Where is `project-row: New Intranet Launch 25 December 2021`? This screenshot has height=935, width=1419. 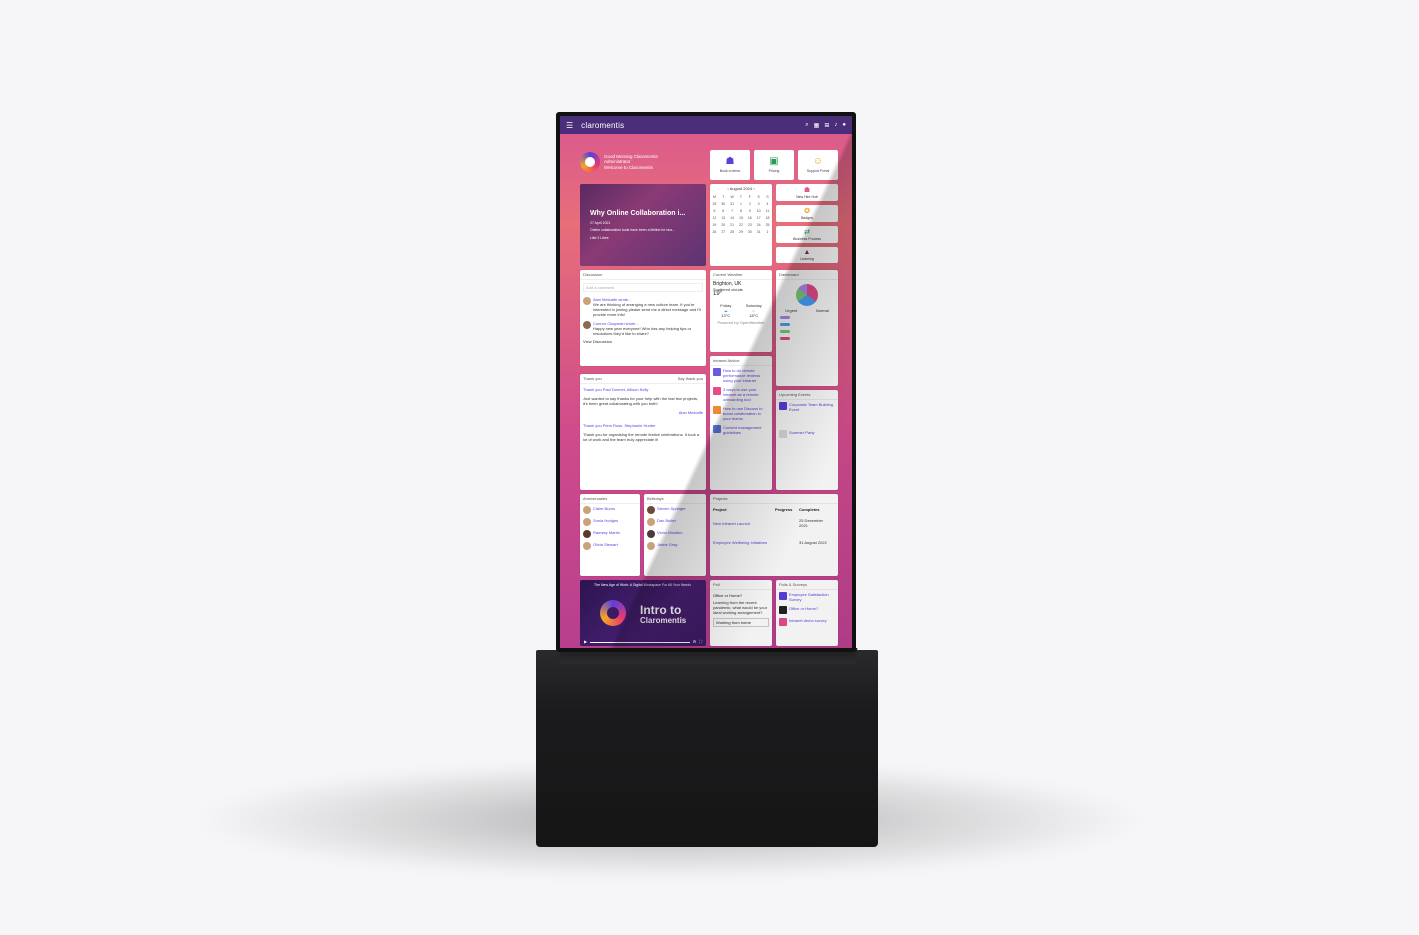
project-row: New Intranet Launch 25 December 2021 is located at coordinates (774, 523).